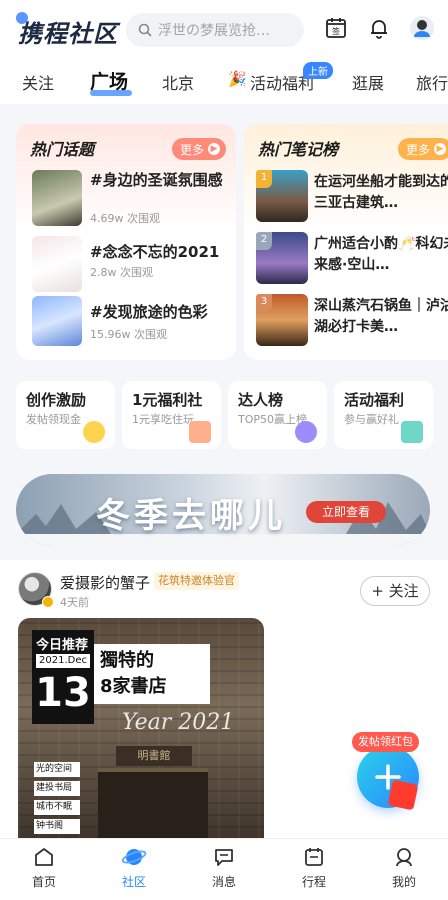  What do you see at coordinates (155, 252) in the screenshot?
I see `topic-title: #念念不忘的2021` at bounding box center [155, 252].